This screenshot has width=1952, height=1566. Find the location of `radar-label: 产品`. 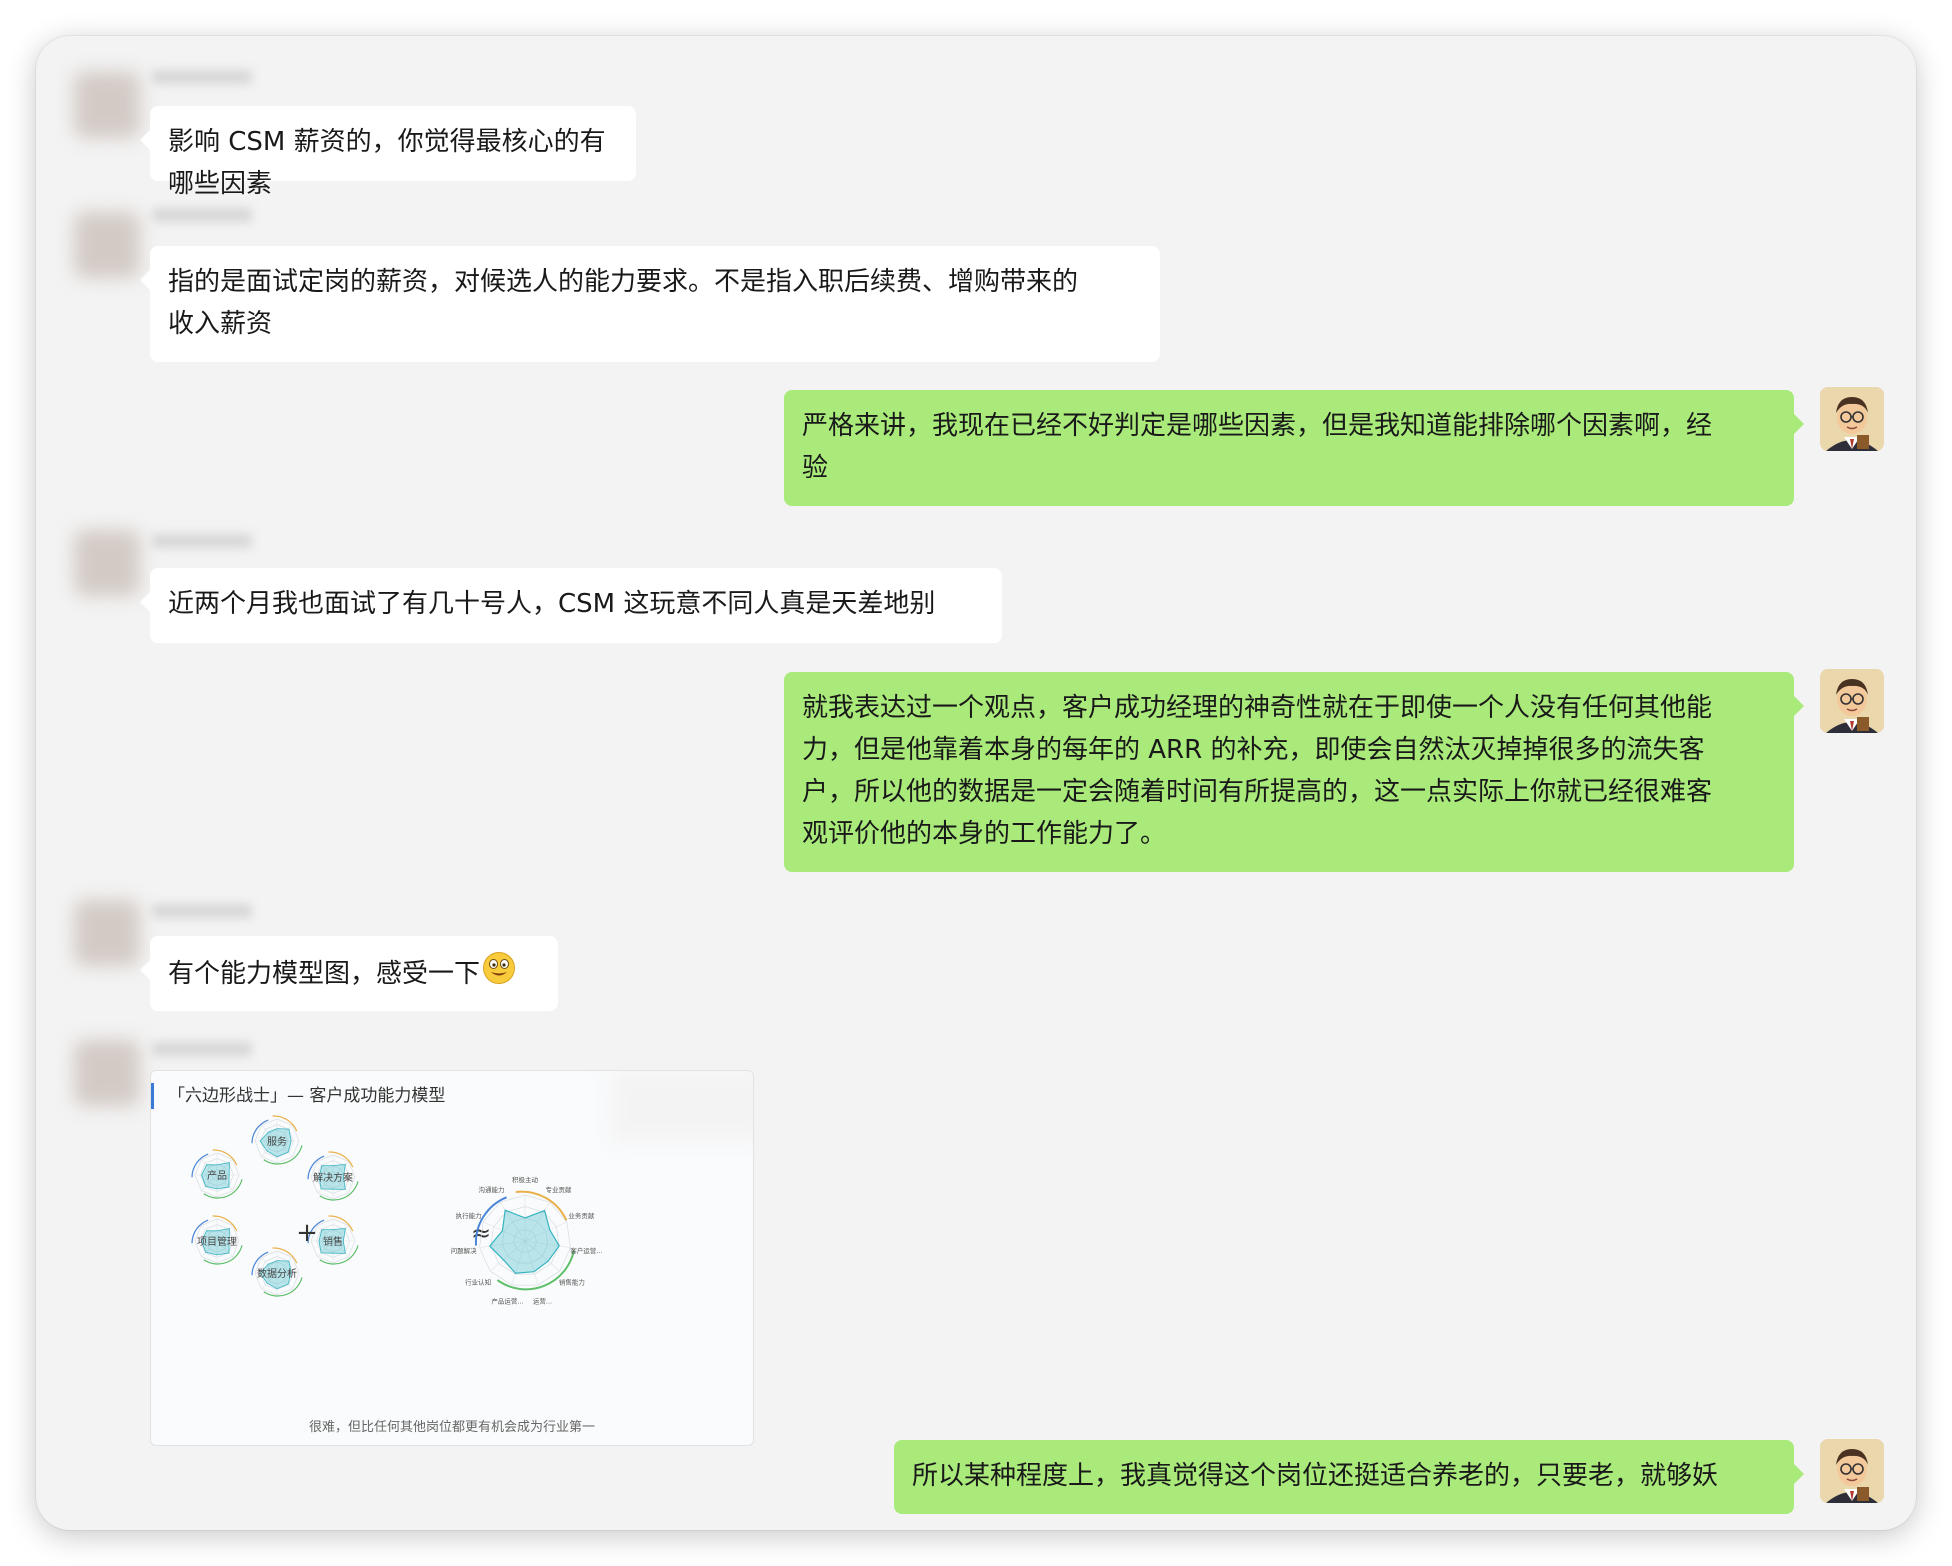

radar-label: 产品 is located at coordinates (217, 1175).